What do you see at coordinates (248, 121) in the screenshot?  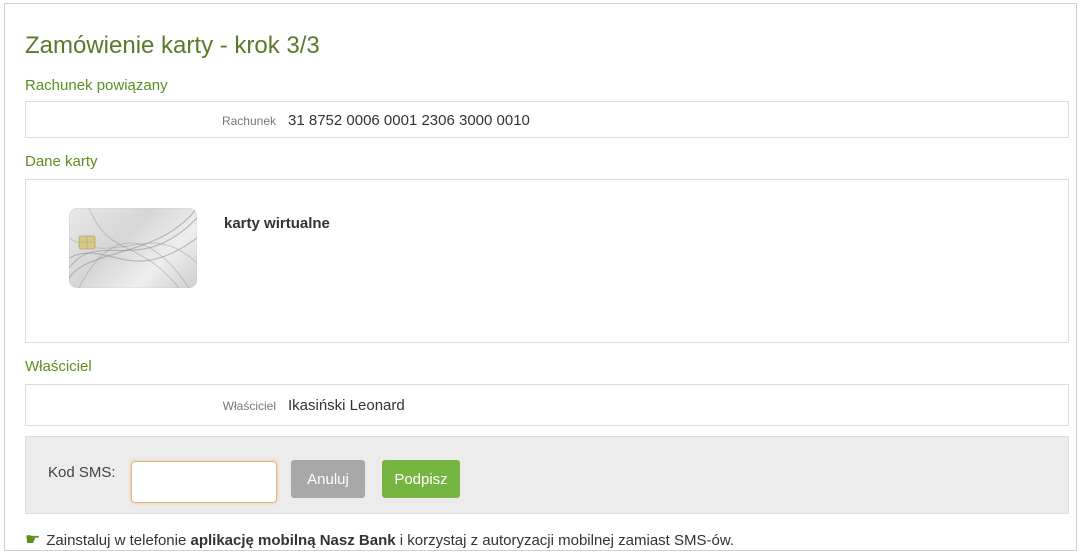 I see `account-field-label: Rachunek` at bounding box center [248, 121].